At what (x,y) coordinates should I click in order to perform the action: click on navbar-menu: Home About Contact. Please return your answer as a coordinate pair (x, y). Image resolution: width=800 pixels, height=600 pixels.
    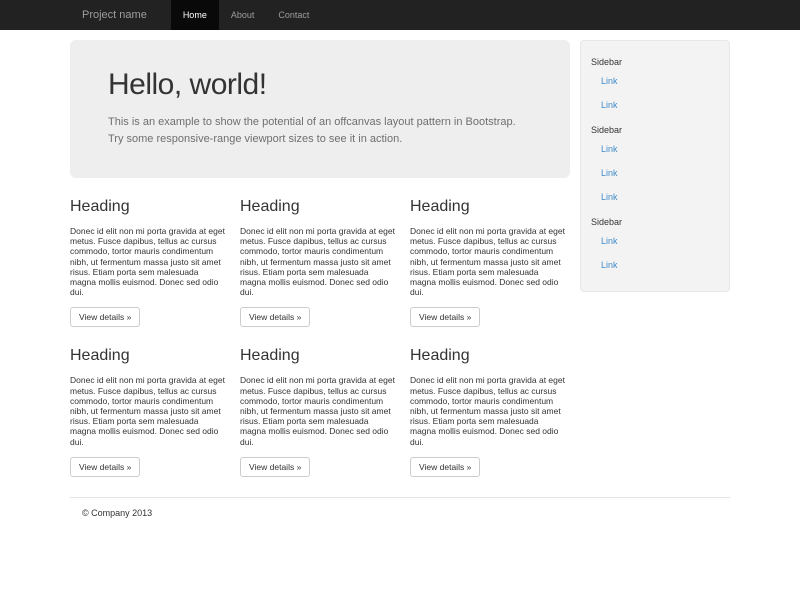
    Looking at the image, I should click on (246, 15).